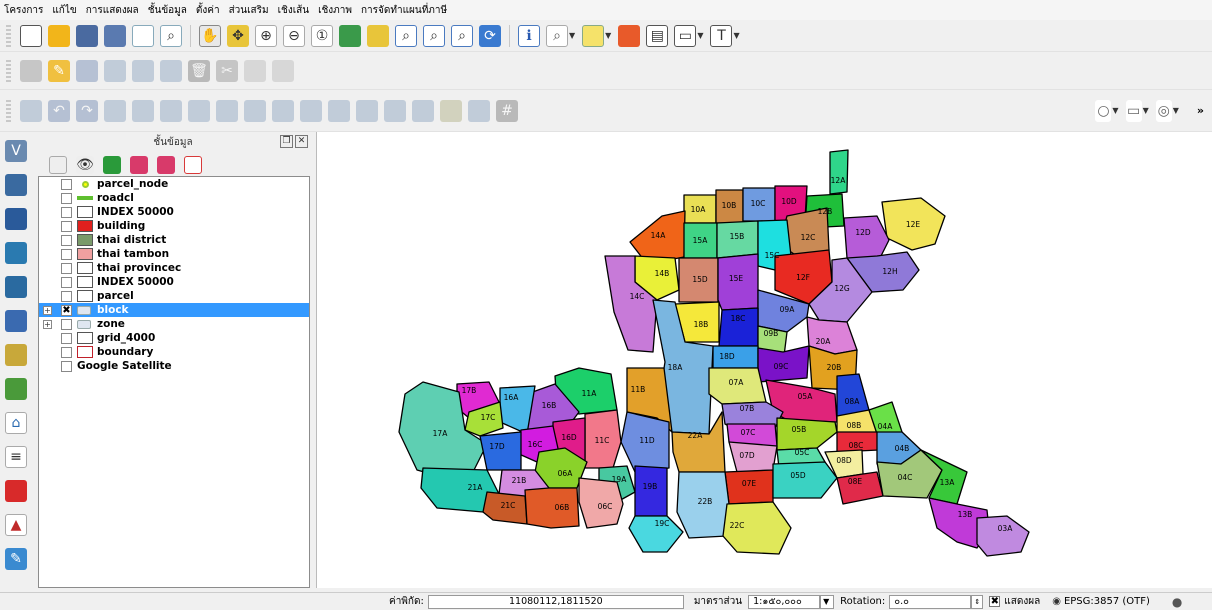 Image resolution: width=1212 pixels, height=610 pixels. I want to click on add-raster-layer-icon, so click(16, 185).